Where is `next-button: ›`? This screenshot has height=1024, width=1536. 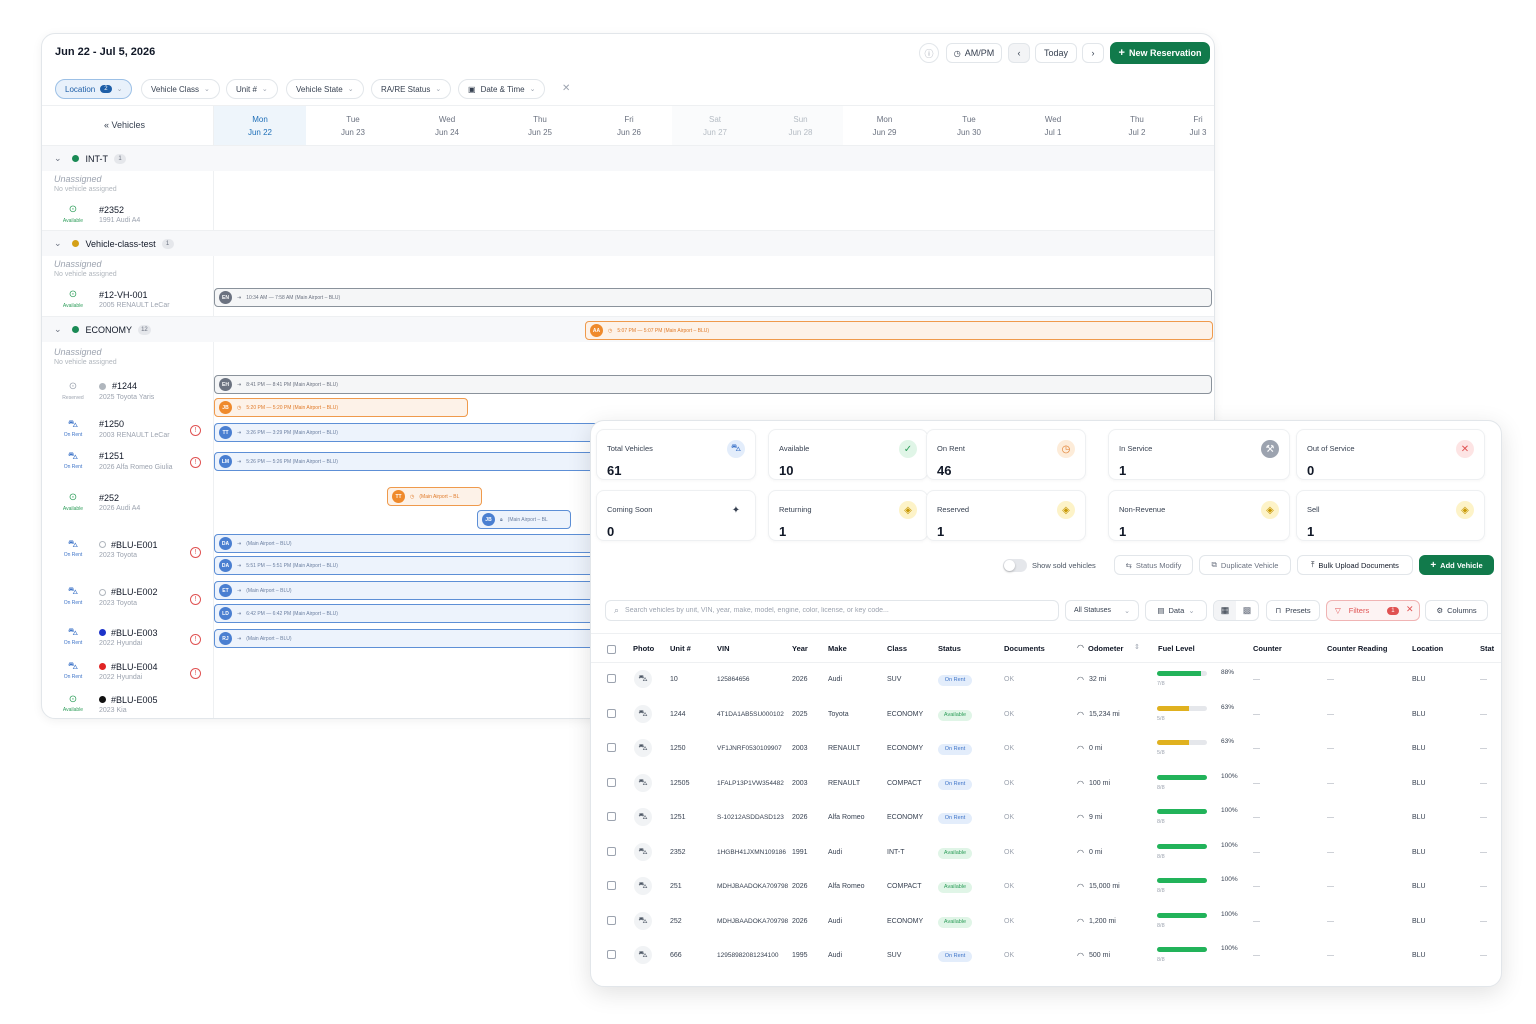
next-button: › is located at coordinates (1093, 53).